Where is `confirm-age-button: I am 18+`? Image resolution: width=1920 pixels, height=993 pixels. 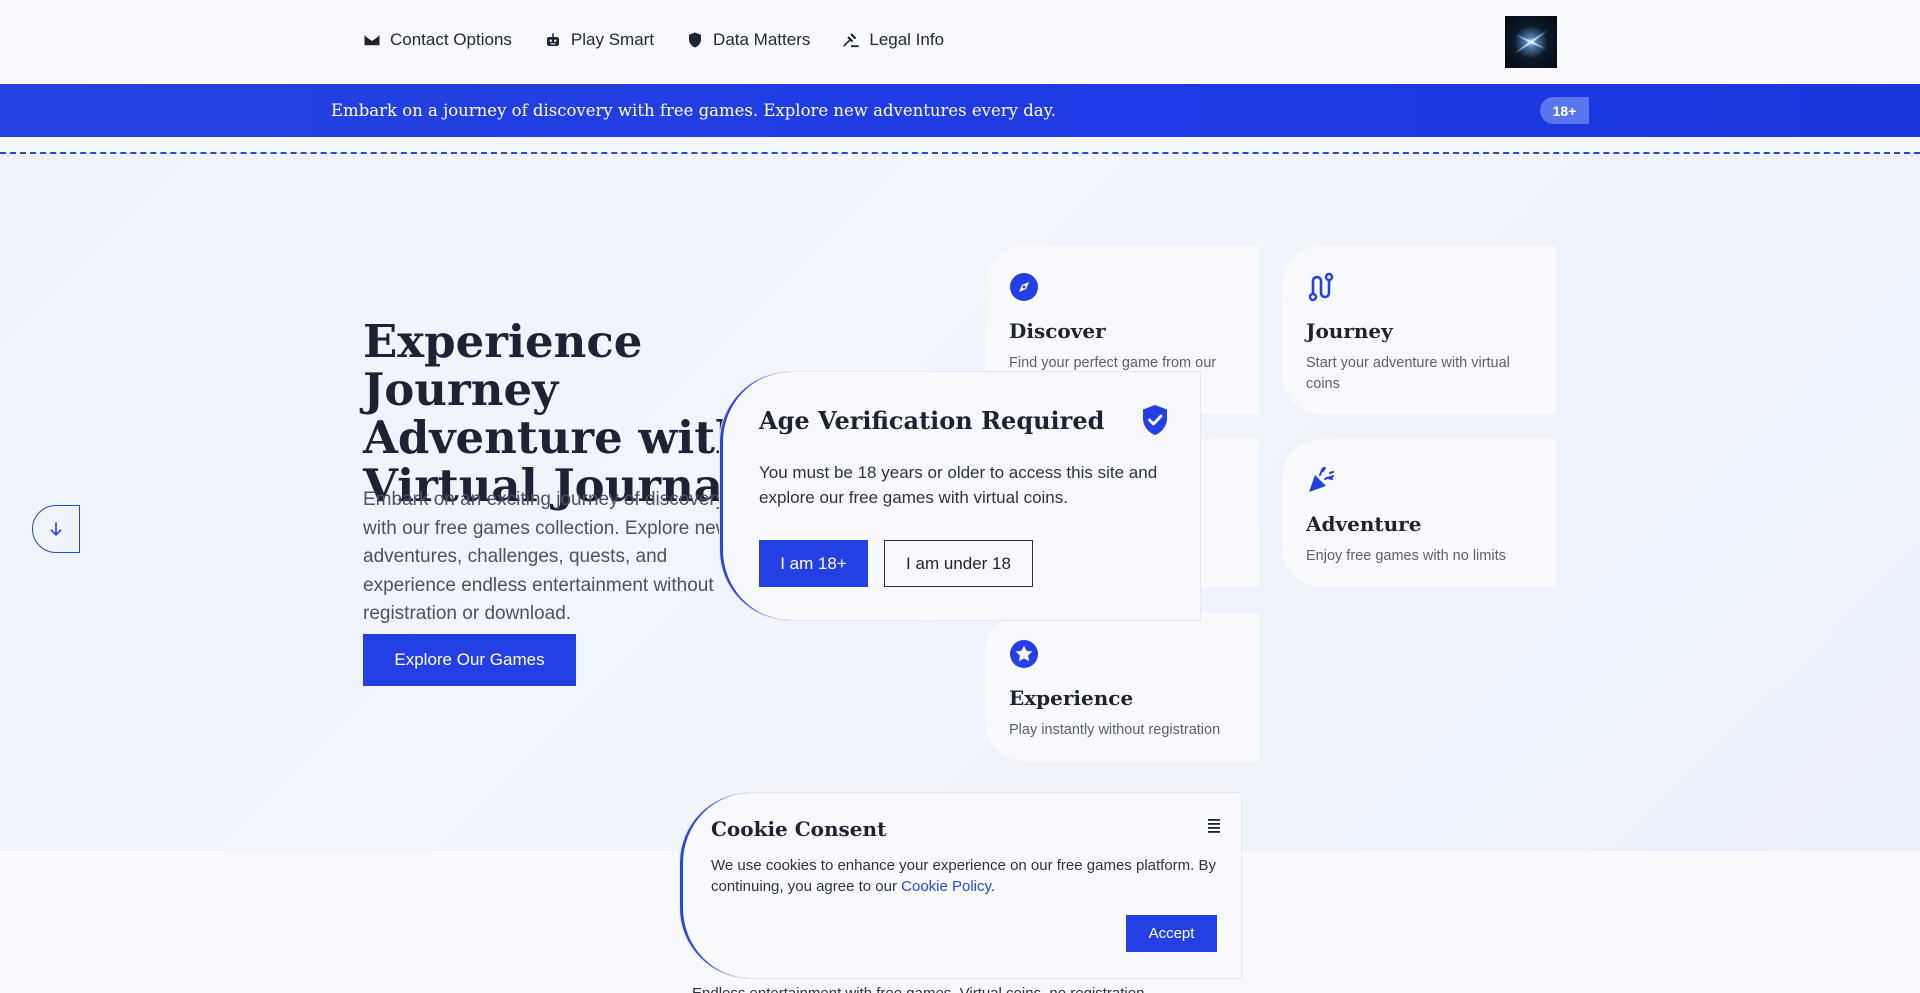
confirm-age-button: I am 18+ is located at coordinates (813, 563).